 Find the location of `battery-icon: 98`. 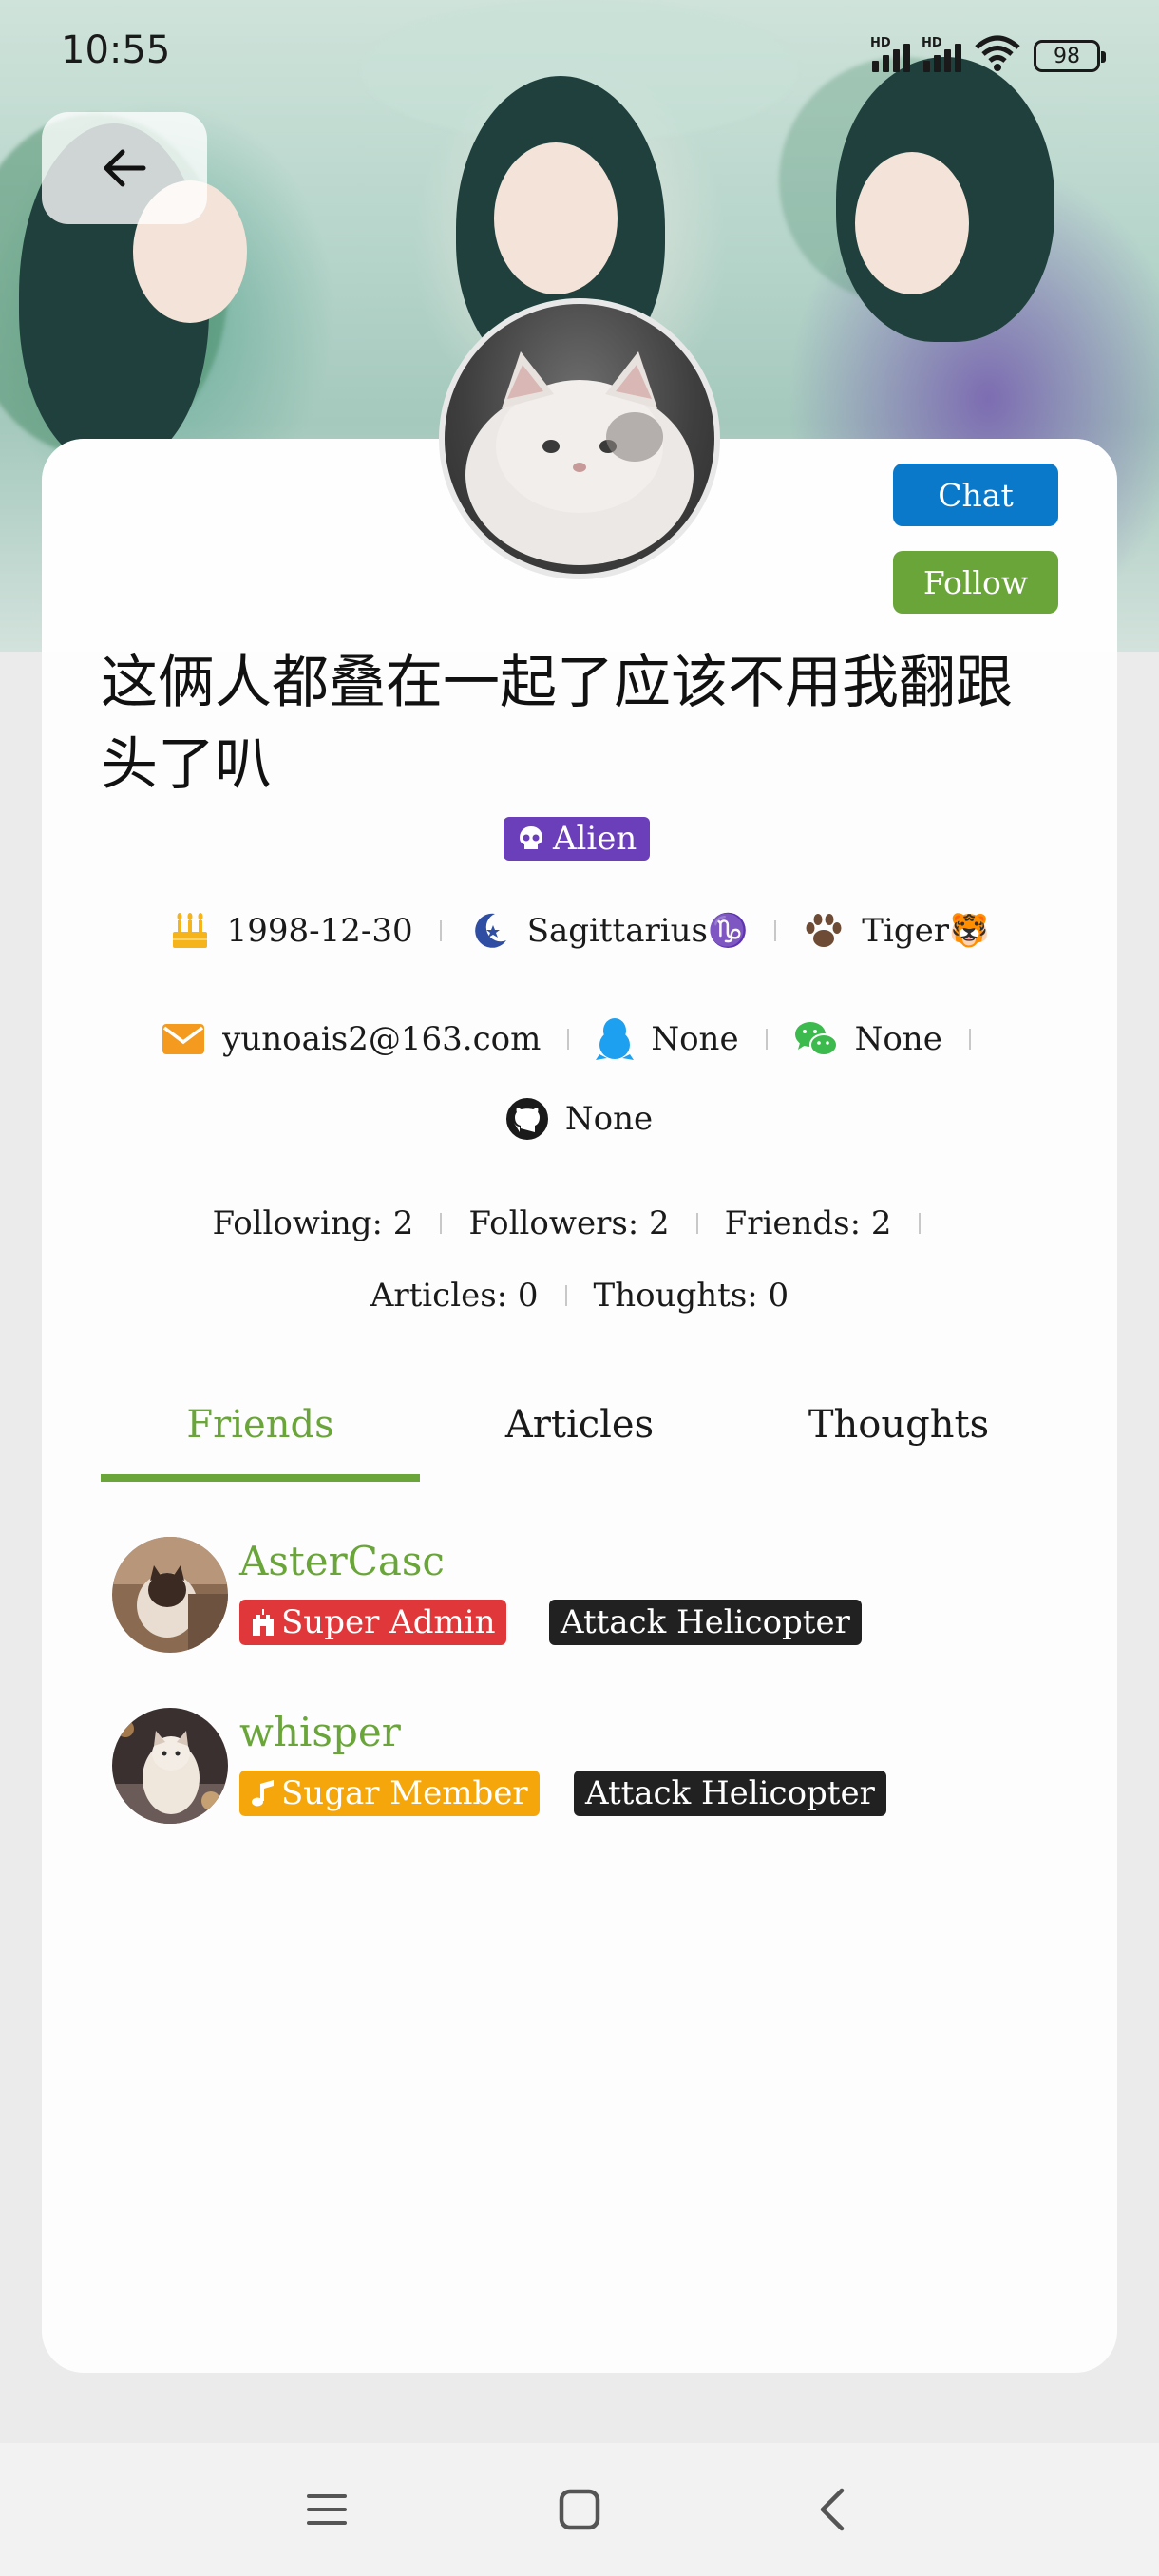

battery-icon: 98 is located at coordinates (1070, 56).